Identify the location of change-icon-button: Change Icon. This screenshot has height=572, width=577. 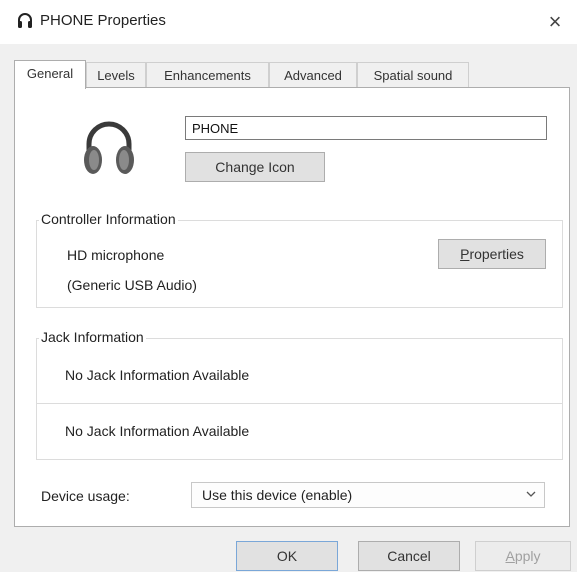
(255, 167).